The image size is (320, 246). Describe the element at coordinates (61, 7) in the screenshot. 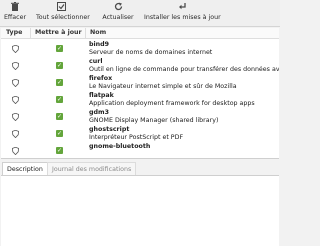

I see `select-all-icon` at that location.